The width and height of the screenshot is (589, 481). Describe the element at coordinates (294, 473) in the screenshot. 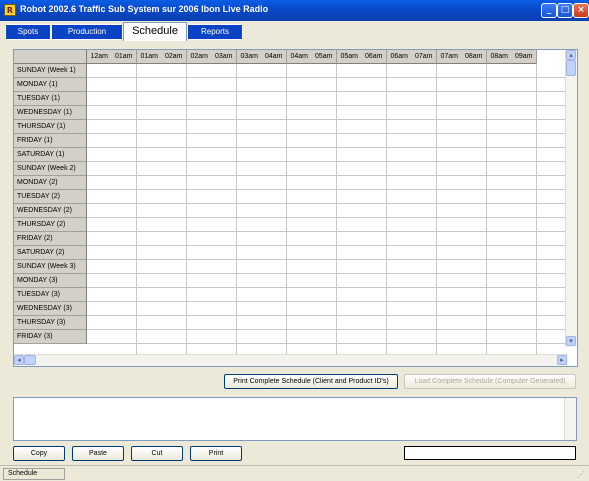

I see `status-bar: Schedule ⋰` at that location.